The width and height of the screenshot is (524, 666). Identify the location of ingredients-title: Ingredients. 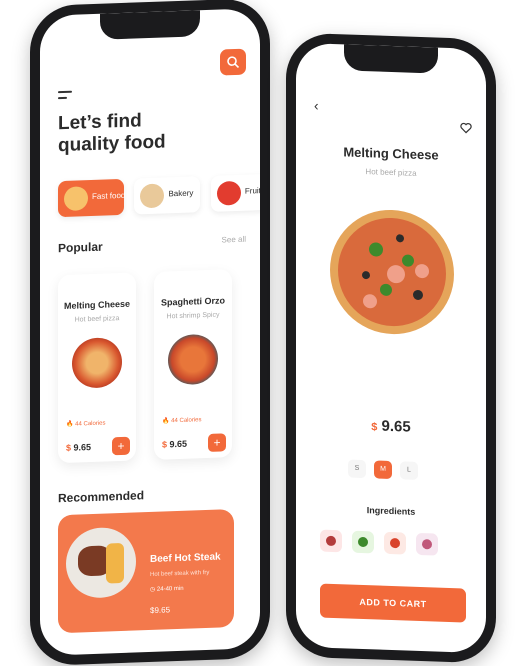
(391, 511).